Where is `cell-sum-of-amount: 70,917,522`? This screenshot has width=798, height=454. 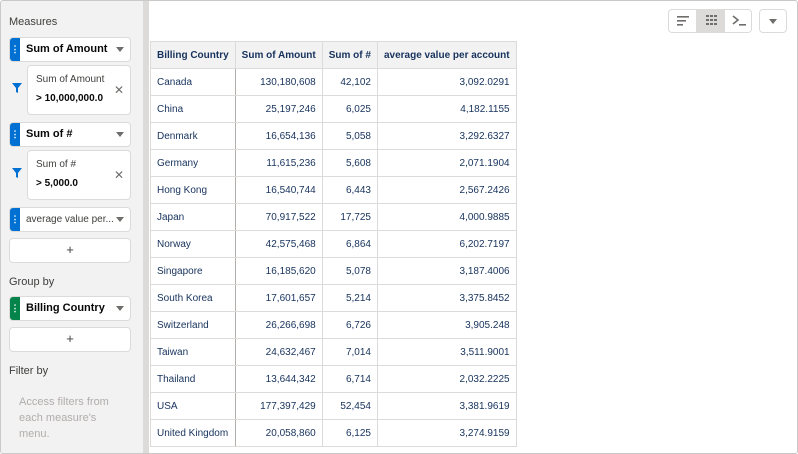
cell-sum-of-amount: 70,917,522 is located at coordinates (278, 217).